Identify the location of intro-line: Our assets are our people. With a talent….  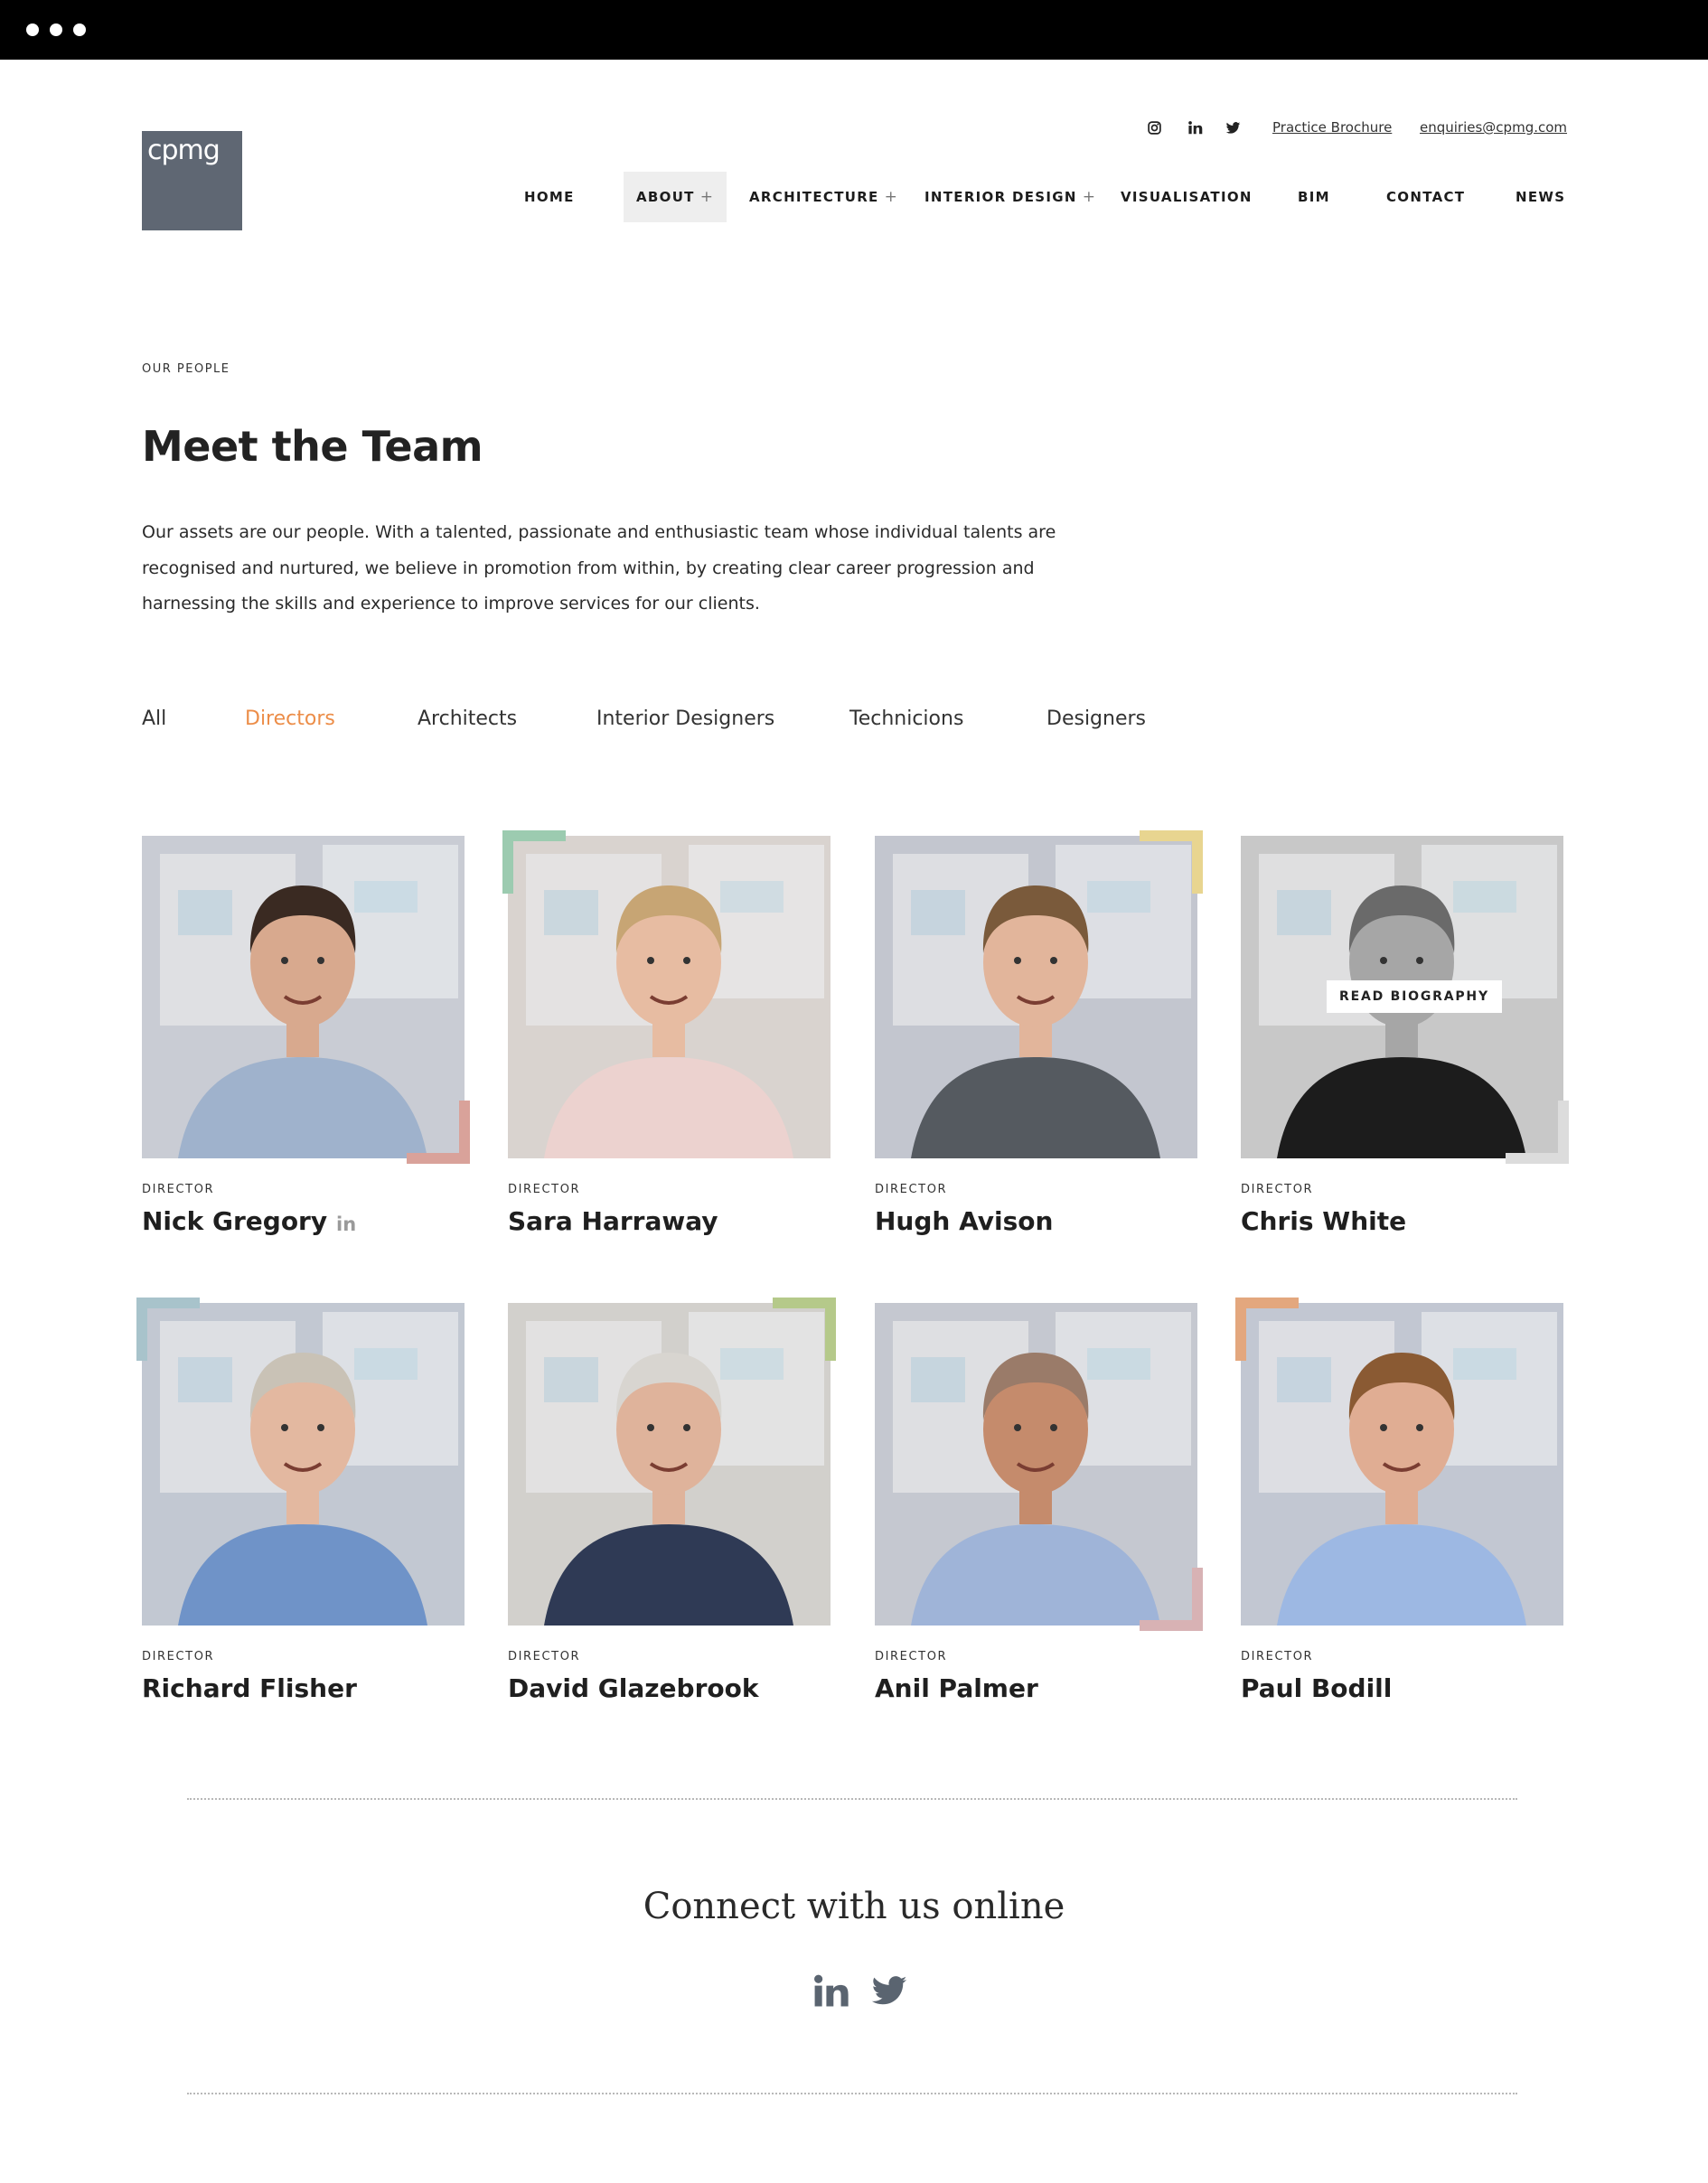
(599, 532).